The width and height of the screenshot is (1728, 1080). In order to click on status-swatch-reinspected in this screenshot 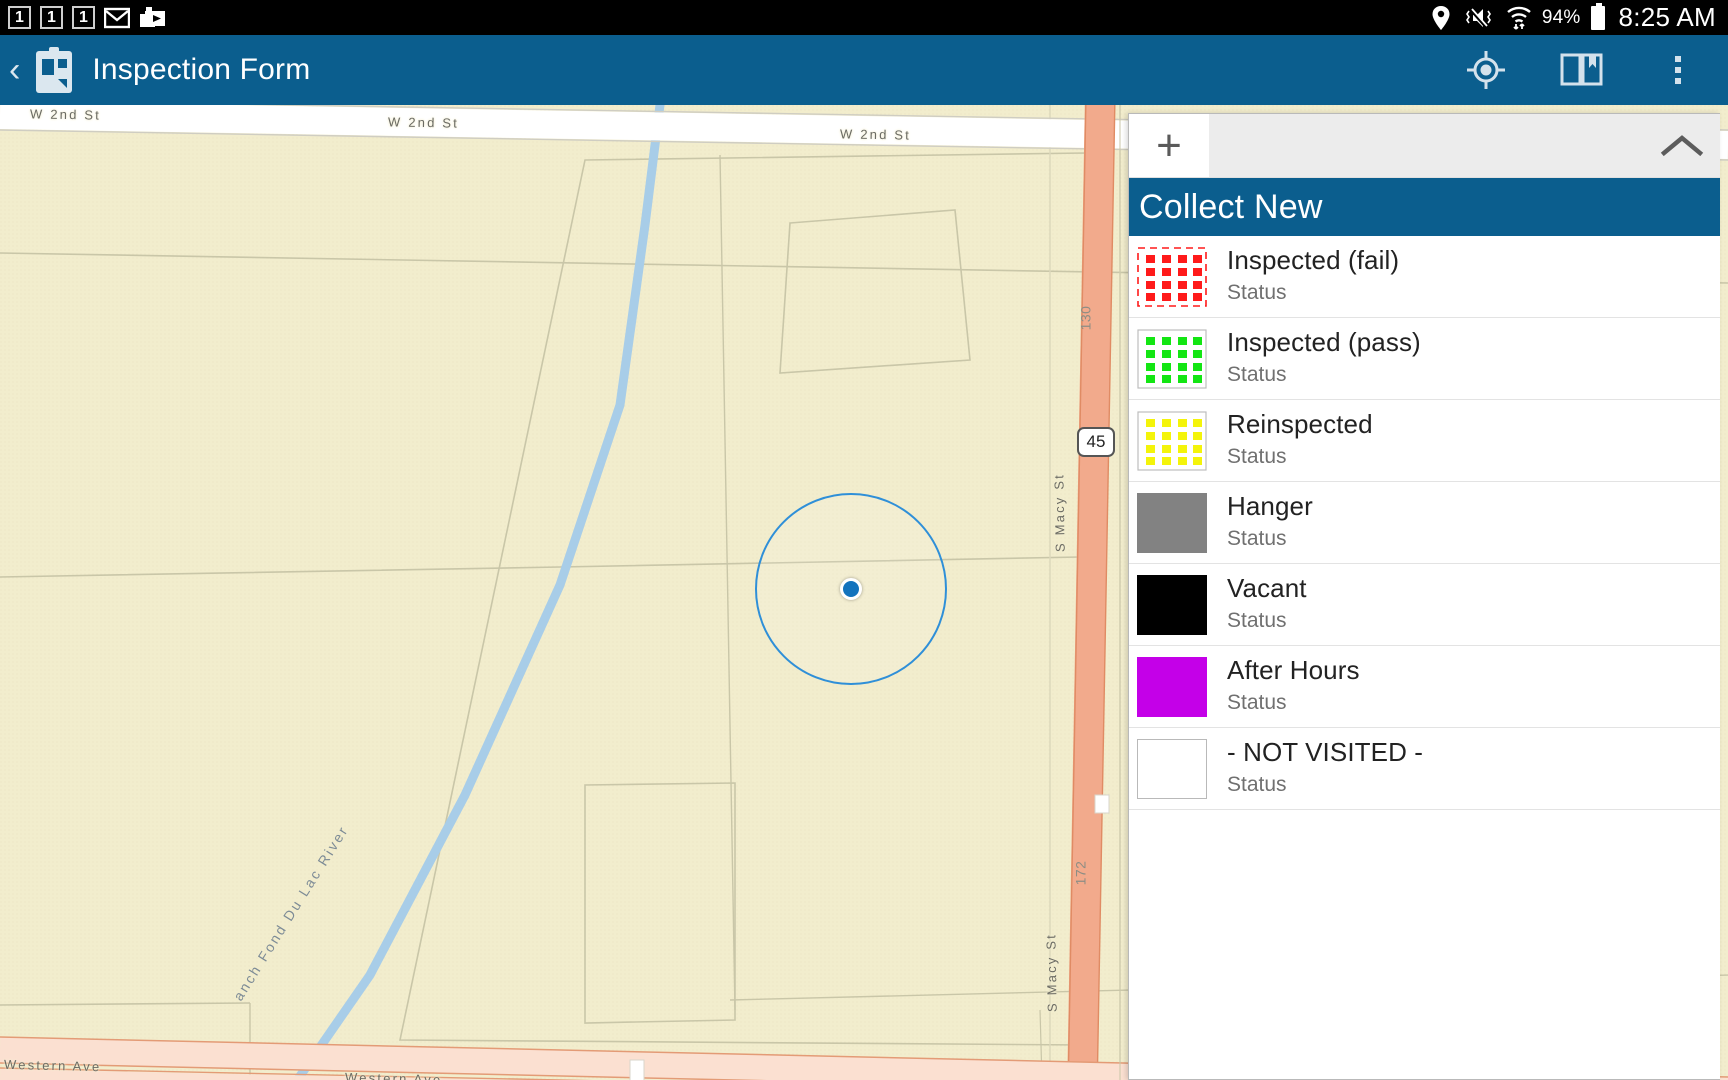, I will do `click(1172, 440)`.